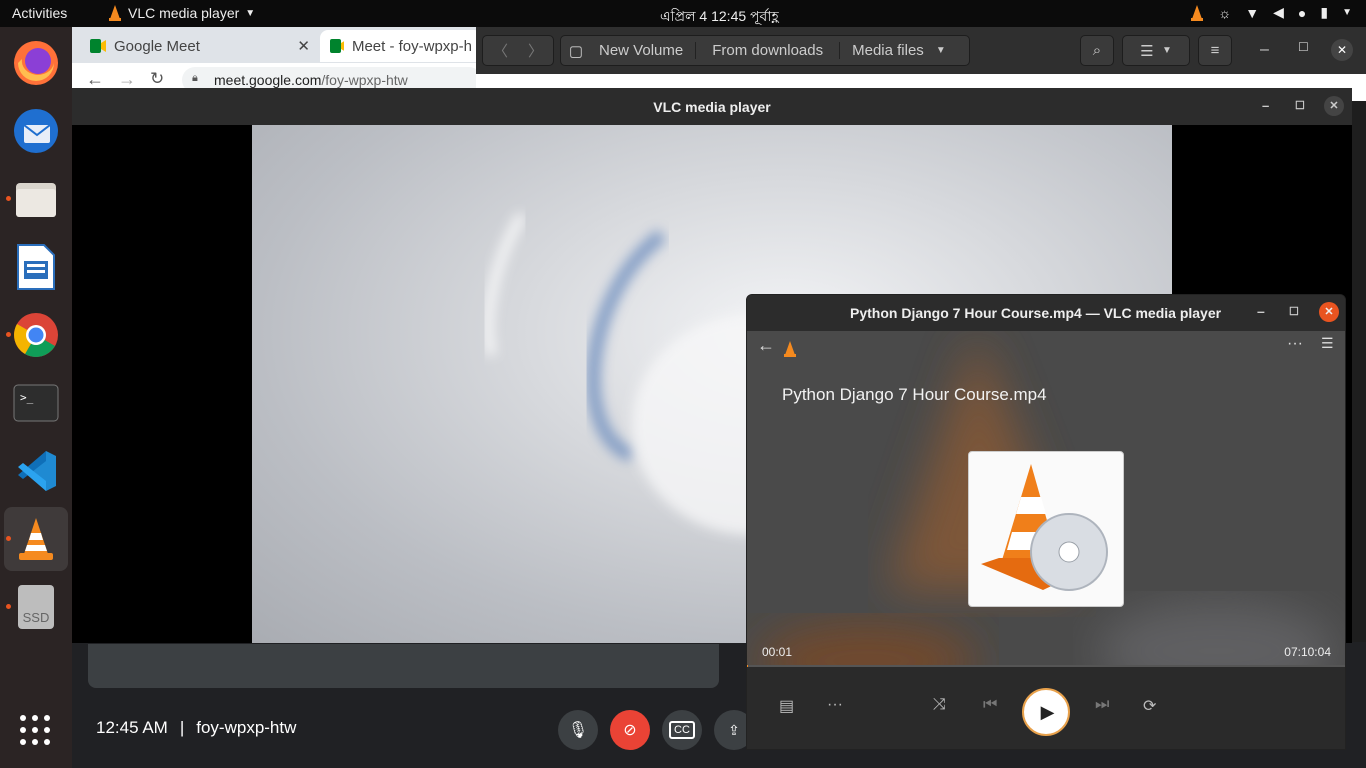 This screenshot has width=1366, height=768. What do you see at coordinates (115, 13) in the screenshot?
I see `vlc-small-icon` at bounding box center [115, 13].